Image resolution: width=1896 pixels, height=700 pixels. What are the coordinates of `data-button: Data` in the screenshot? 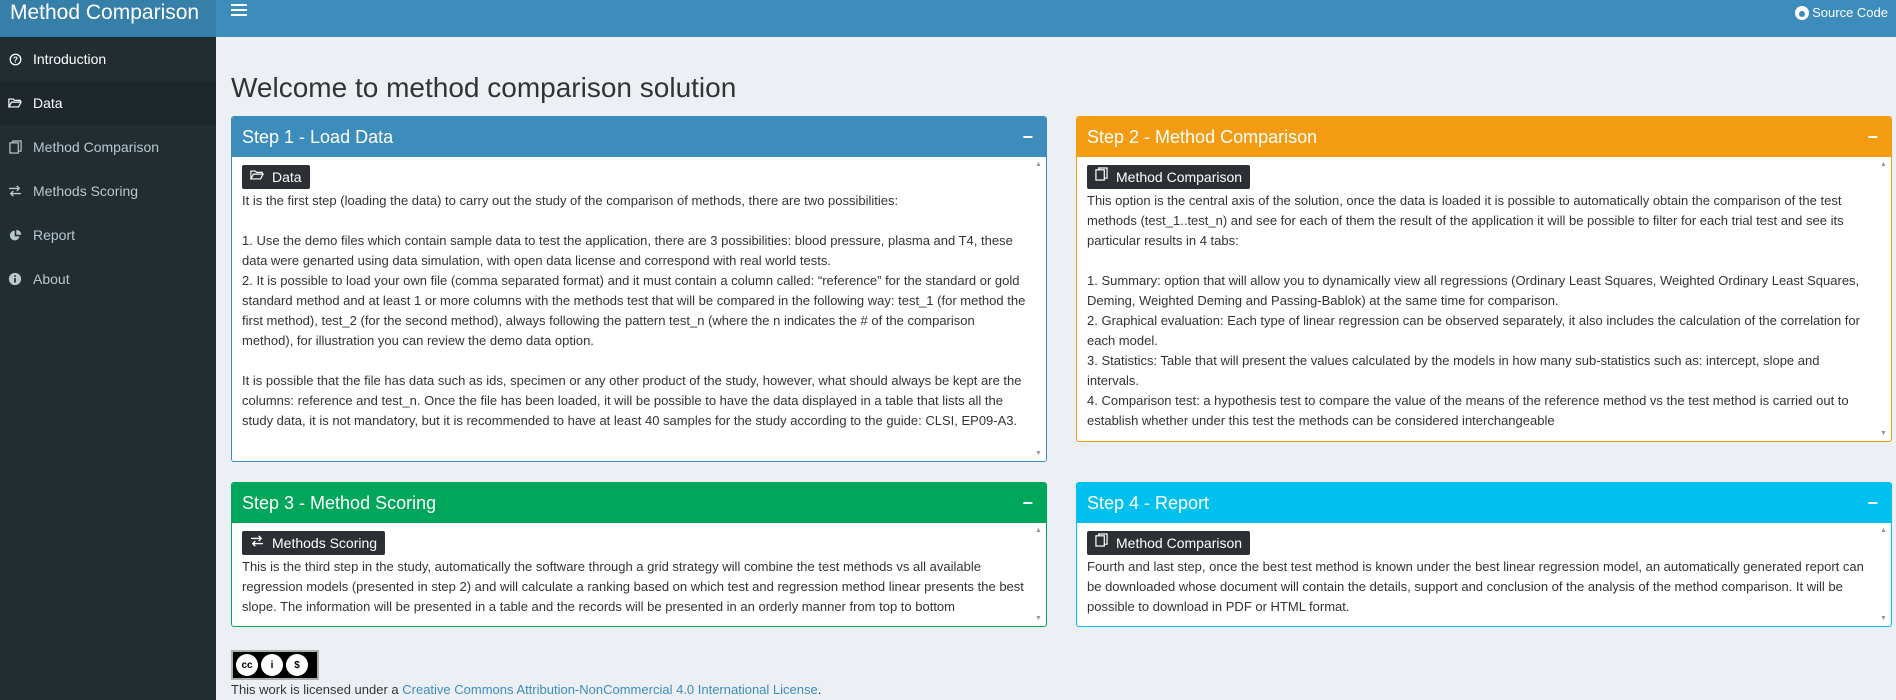 It's located at (276, 177).